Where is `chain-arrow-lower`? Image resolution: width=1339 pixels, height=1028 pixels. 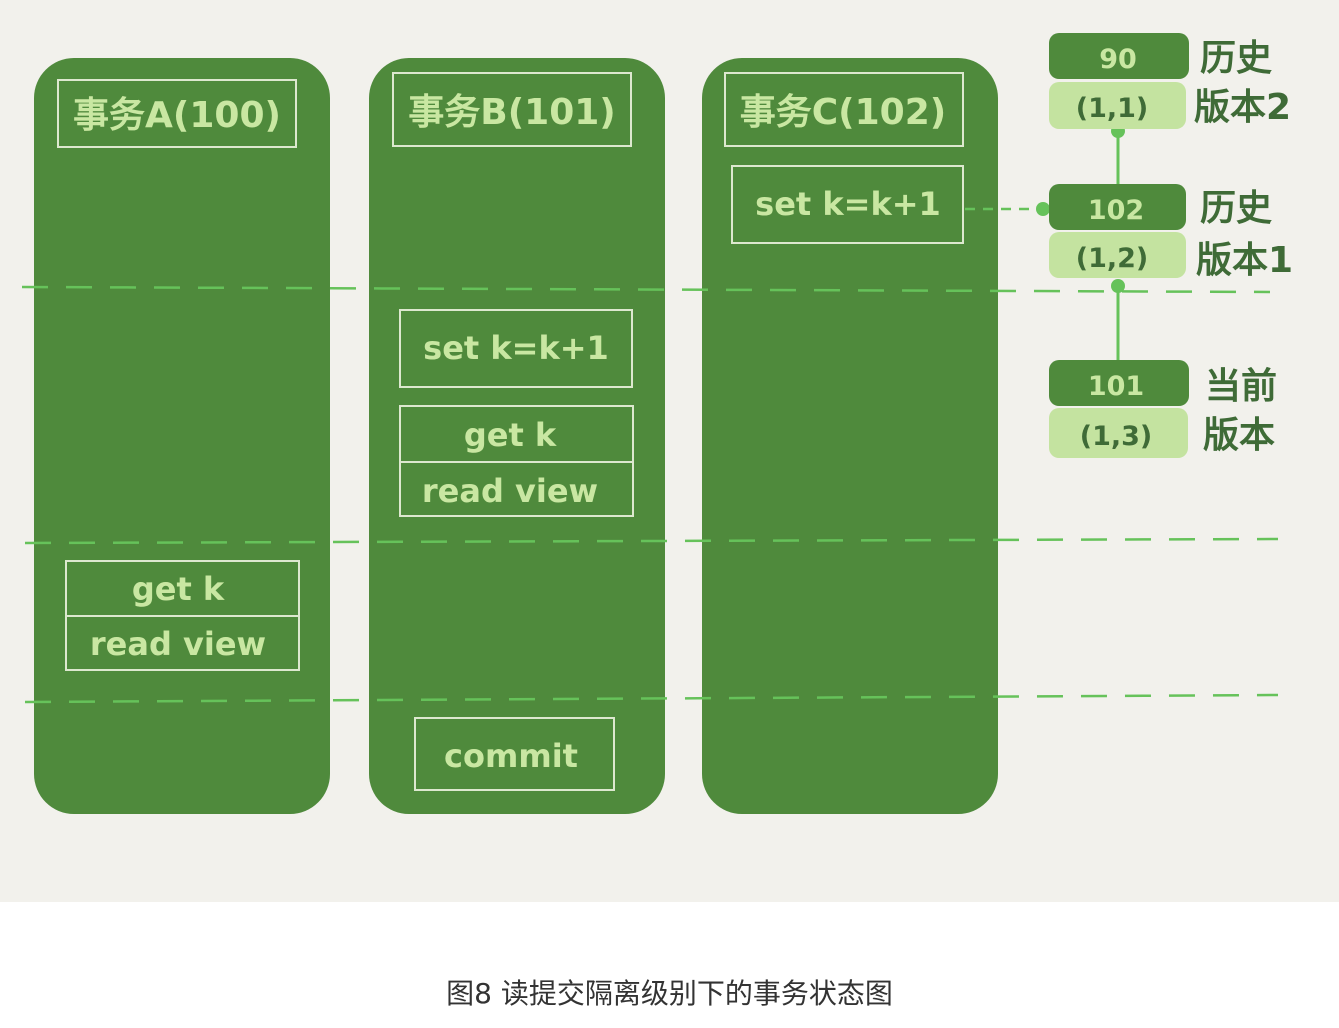
chain-arrow-lower is located at coordinates (1118, 286).